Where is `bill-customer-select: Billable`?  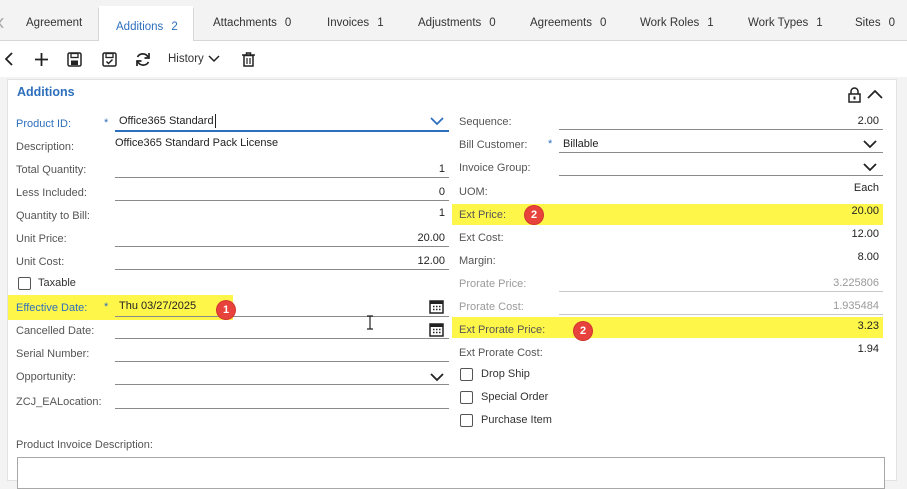 bill-customer-select: Billable is located at coordinates (580, 144).